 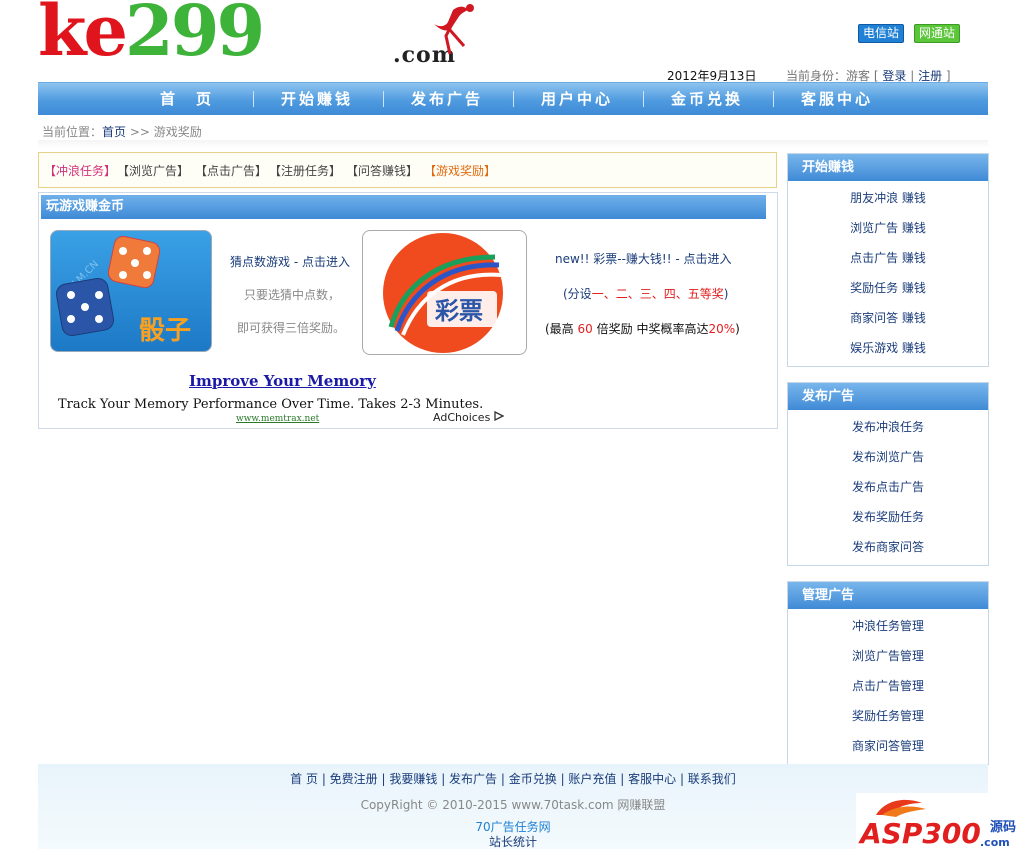 I want to click on sidebar-publish-box: 发布广告 发布冲浪任务 发布浏览广告 发布点击广告 发布奖励任务 发布商家问答, so click(x=888, y=474).